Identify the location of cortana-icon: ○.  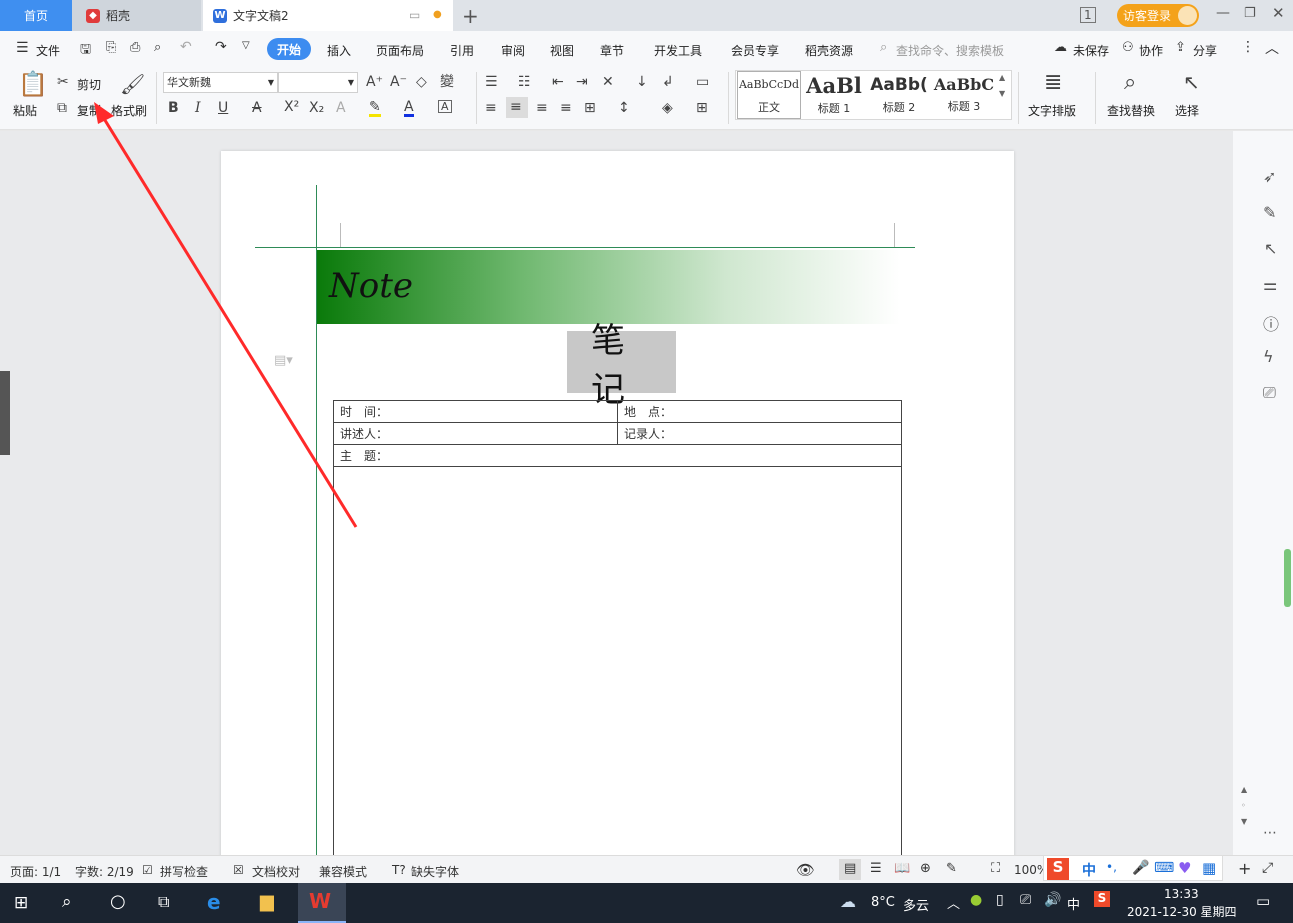
(118, 901).